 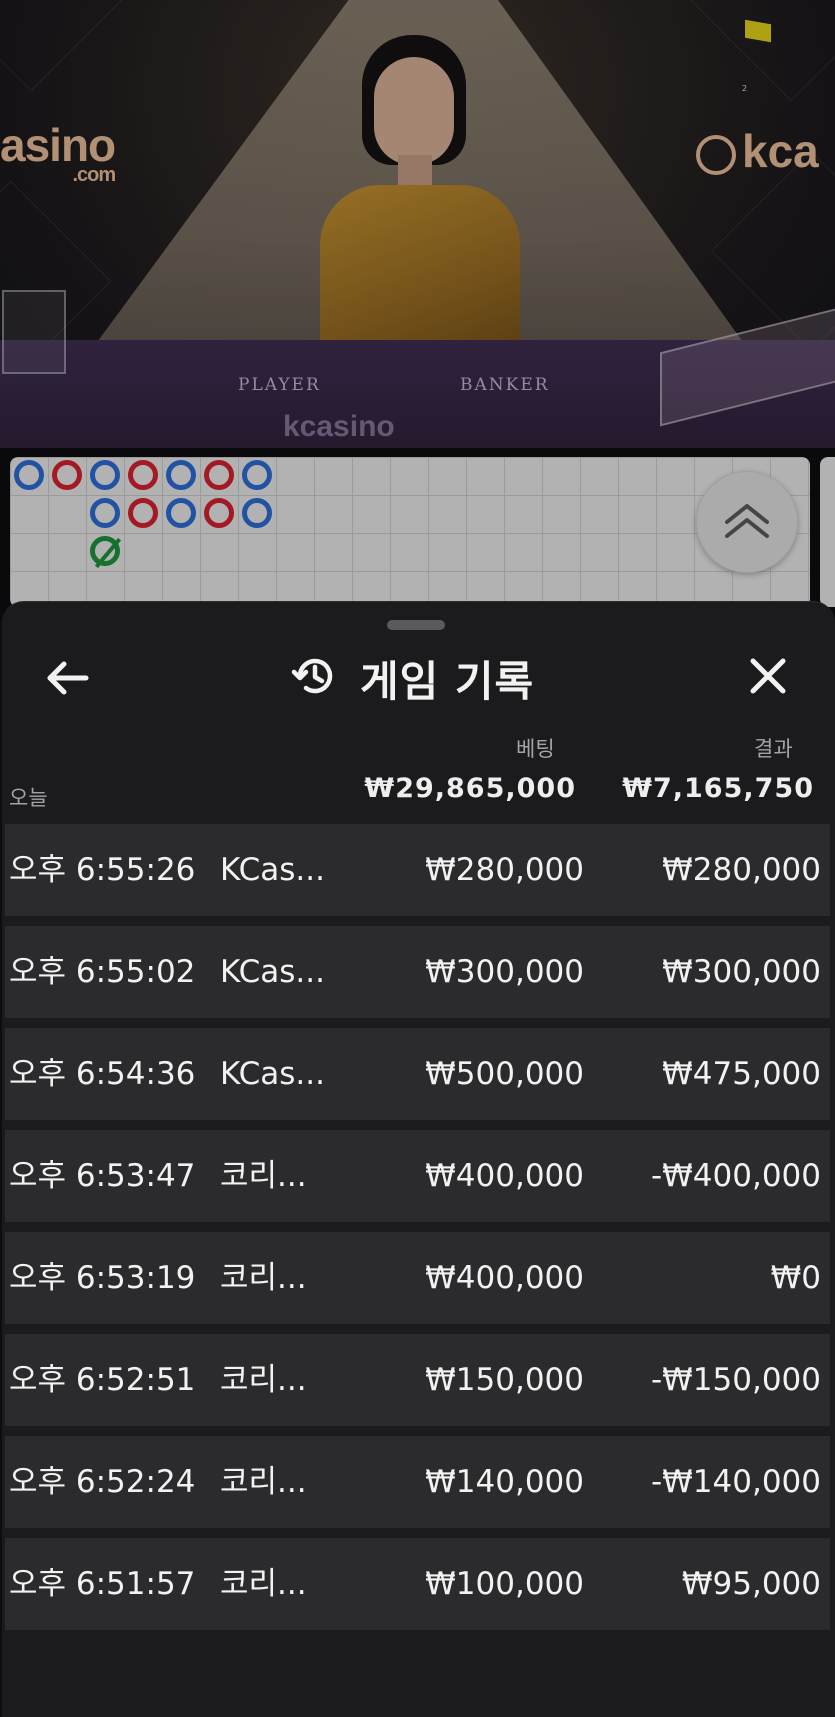 What do you see at coordinates (735, 1380) in the screenshot?
I see `row-result: -₩150,000` at bounding box center [735, 1380].